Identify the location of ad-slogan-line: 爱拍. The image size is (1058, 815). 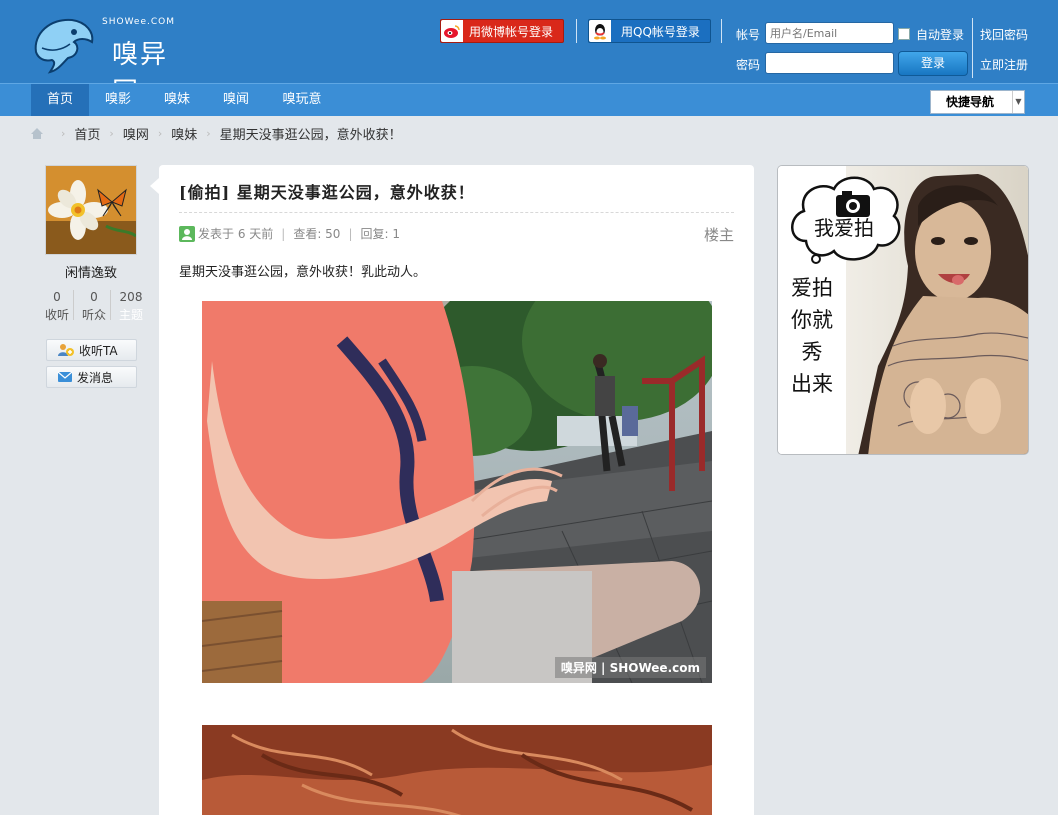
(812, 288).